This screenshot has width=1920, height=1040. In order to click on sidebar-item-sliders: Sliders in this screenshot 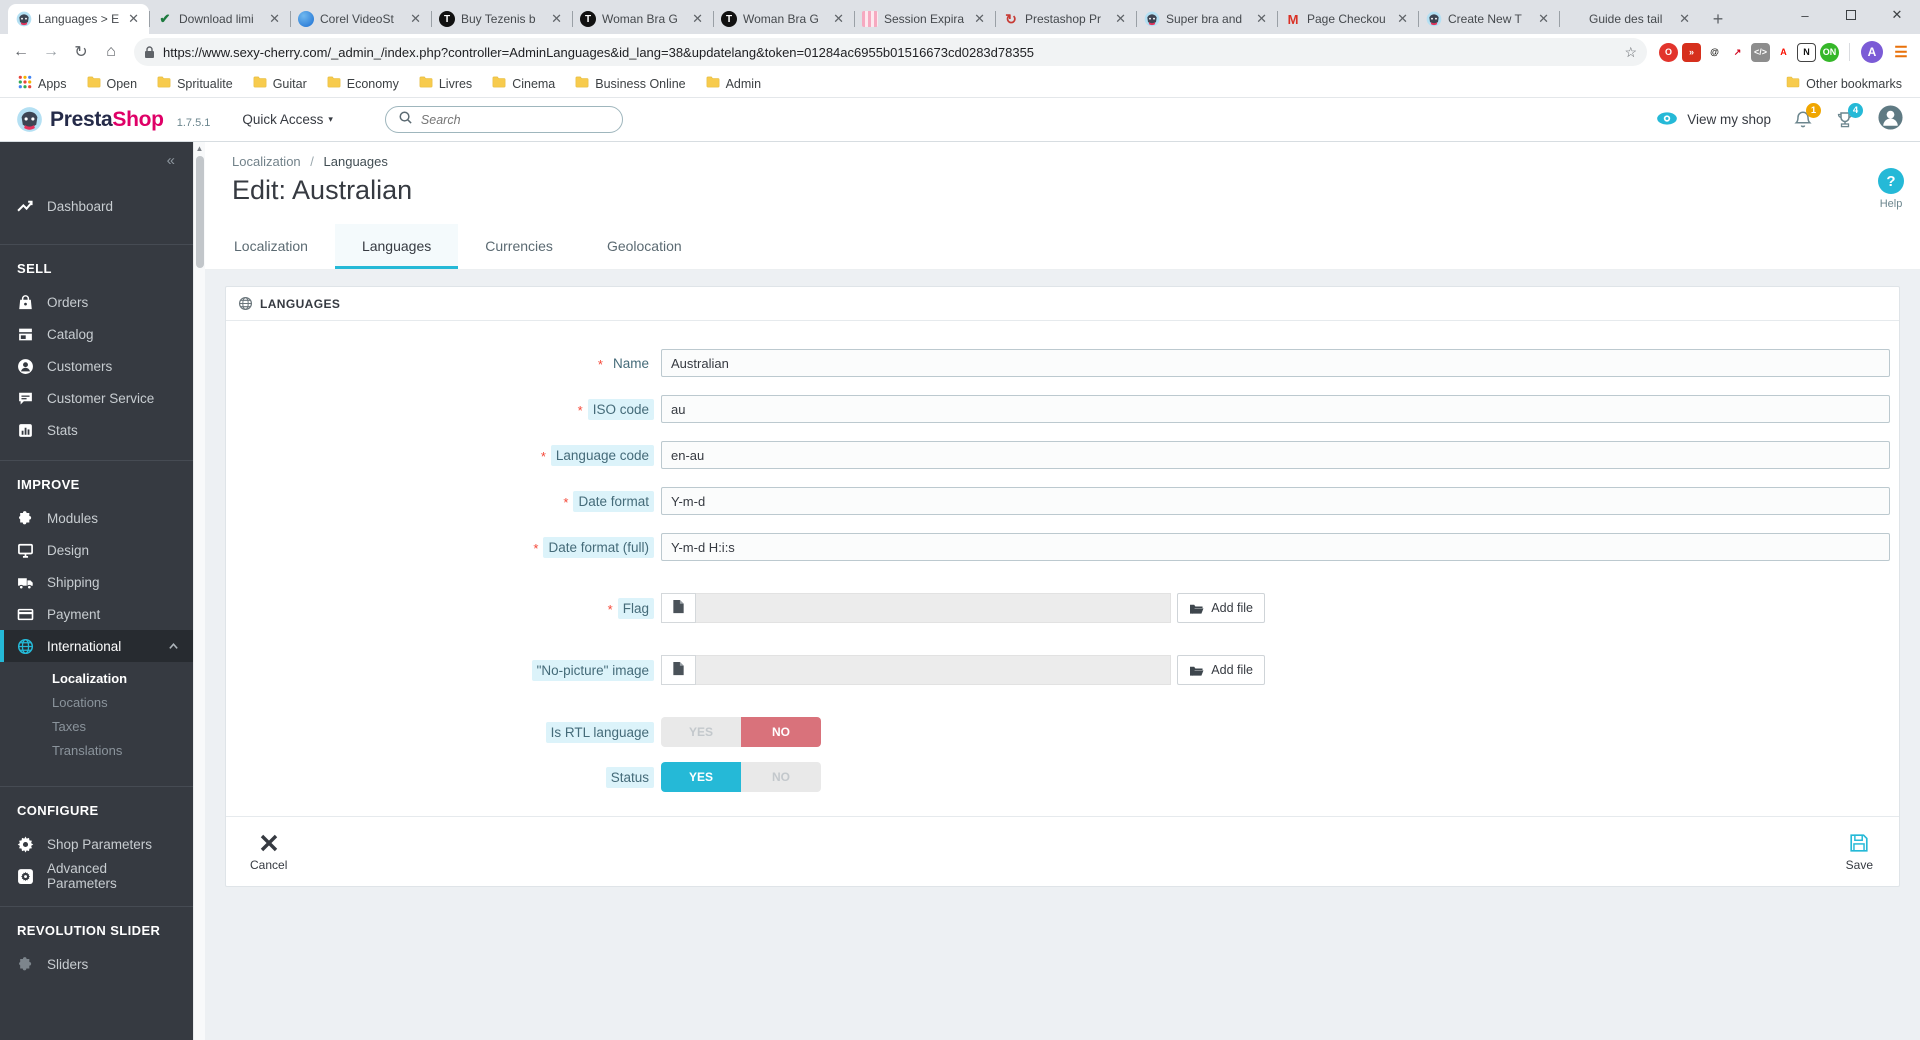, I will do `click(96, 964)`.